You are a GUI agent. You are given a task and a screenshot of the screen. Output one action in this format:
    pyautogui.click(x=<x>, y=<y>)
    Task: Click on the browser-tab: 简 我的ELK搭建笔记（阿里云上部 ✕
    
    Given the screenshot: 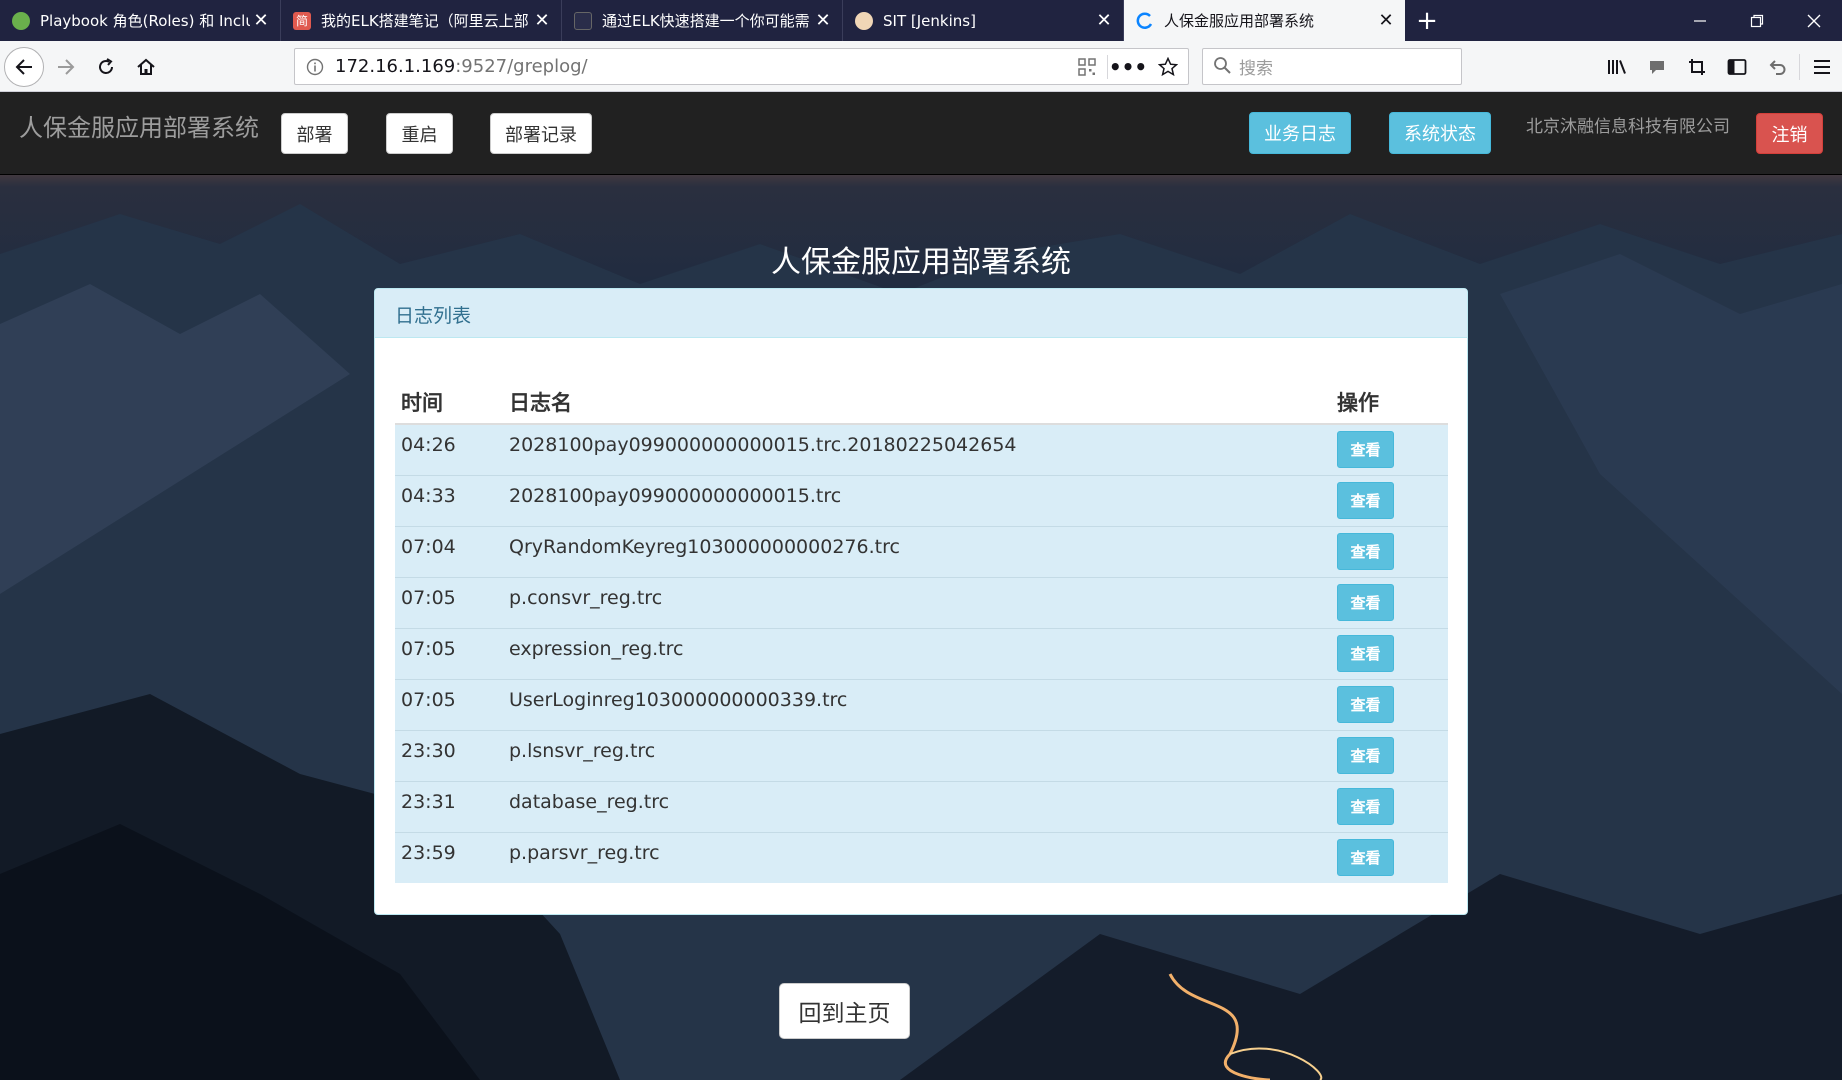 What is the action you would take?
    pyautogui.click(x=421, y=20)
    